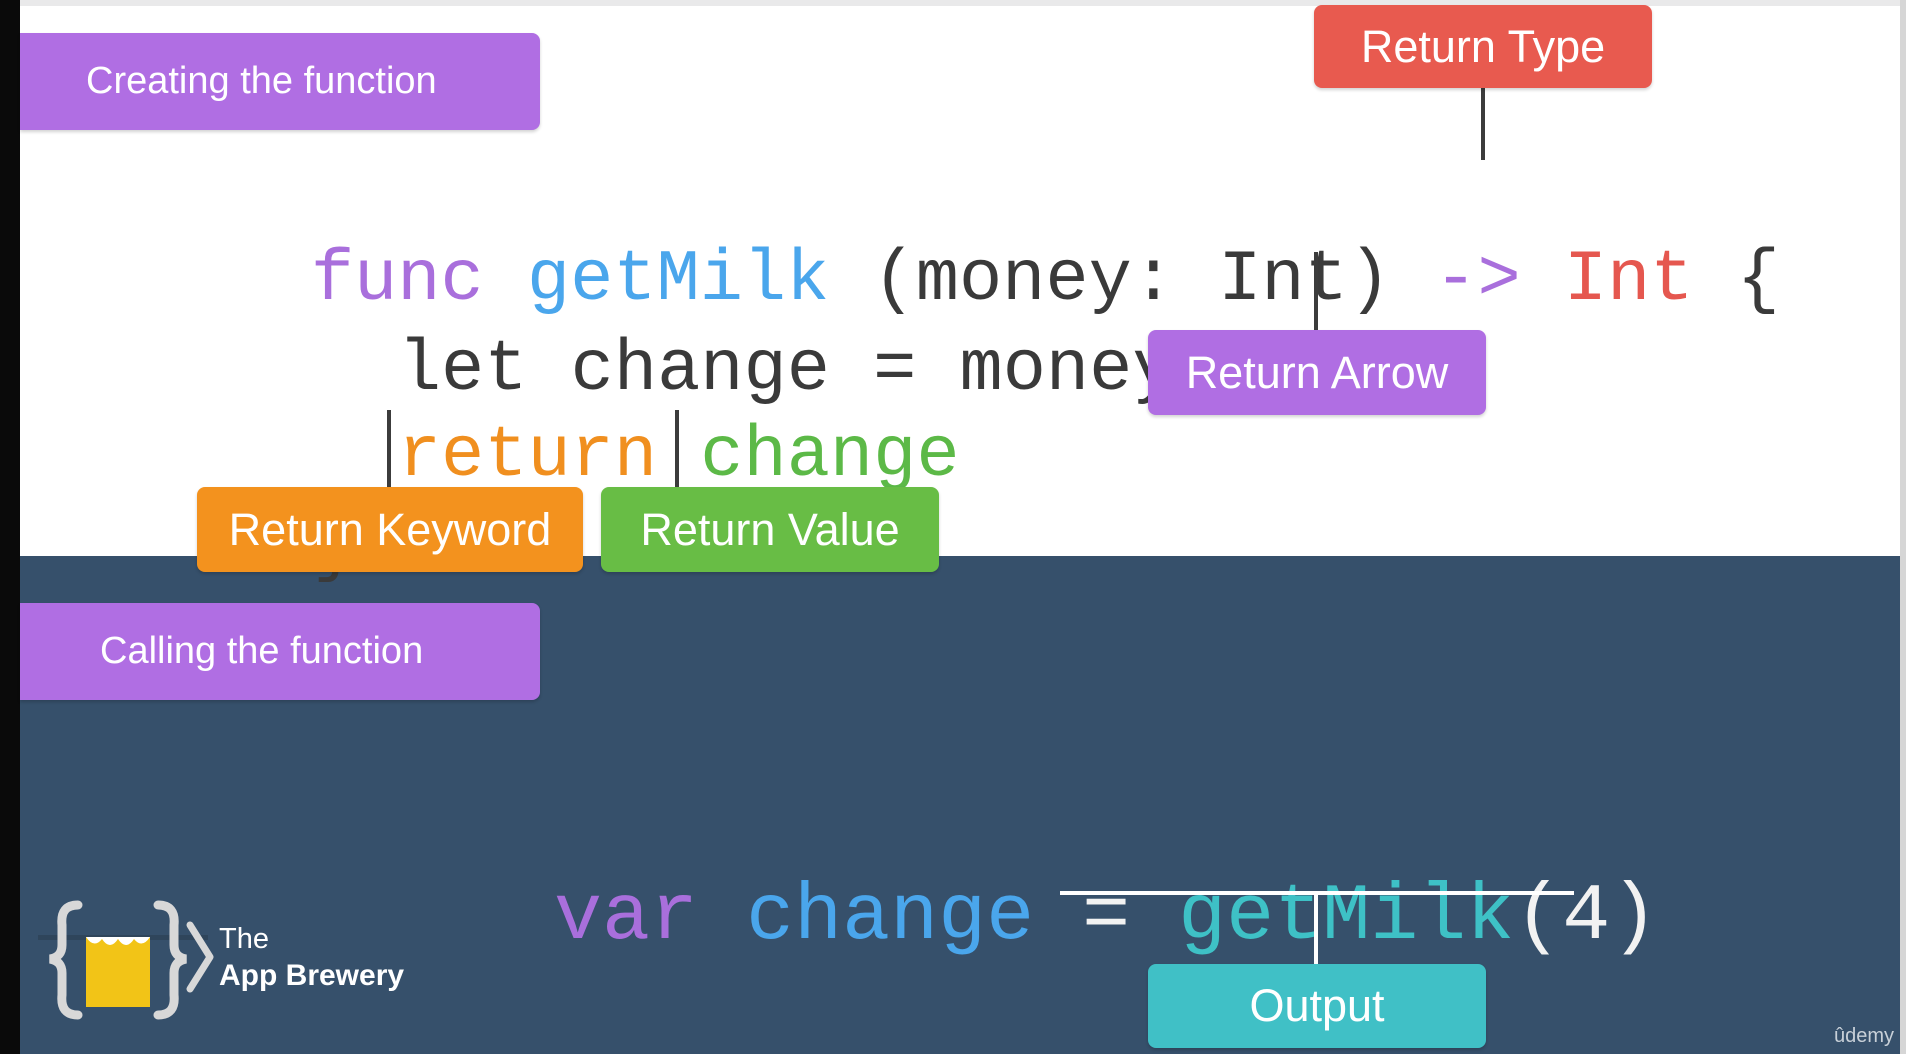 This screenshot has width=1906, height=1054. Describe the element at coordinates (1477, 280) in the screenshot. I see `return-arrow-code: ->` at that location.